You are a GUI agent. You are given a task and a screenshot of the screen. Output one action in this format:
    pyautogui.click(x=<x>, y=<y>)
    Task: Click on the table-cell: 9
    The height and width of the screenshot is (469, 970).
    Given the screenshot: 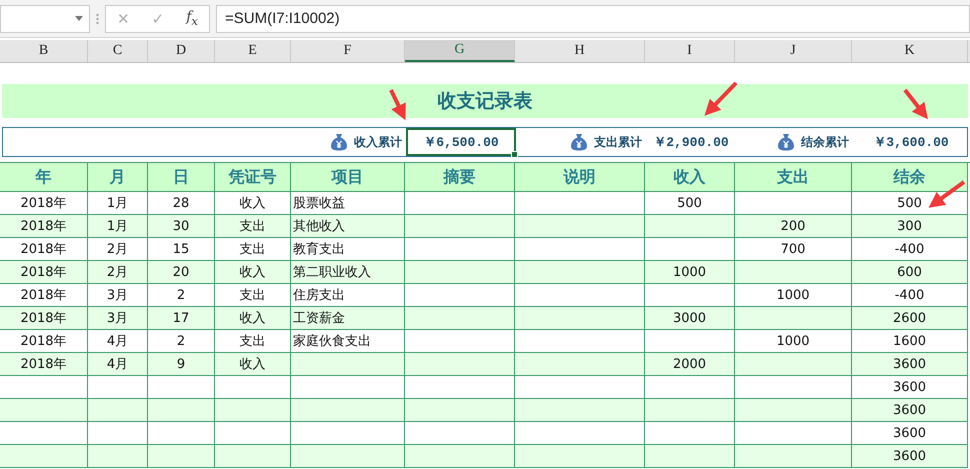 What is the action you would take?
    pyautogui.click(x=181, y=364)
    